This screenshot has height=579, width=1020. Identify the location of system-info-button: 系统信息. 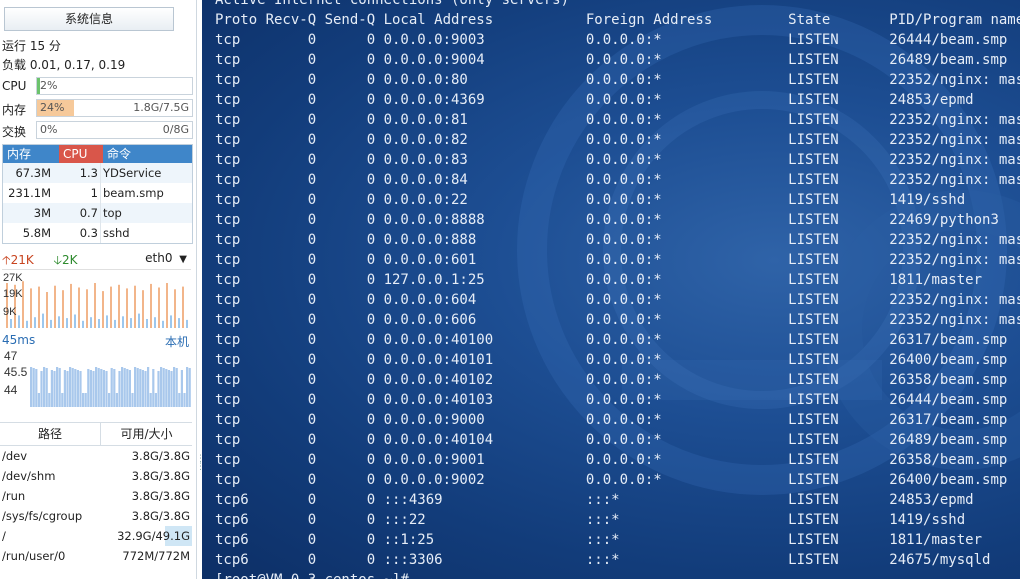
(89, 19).